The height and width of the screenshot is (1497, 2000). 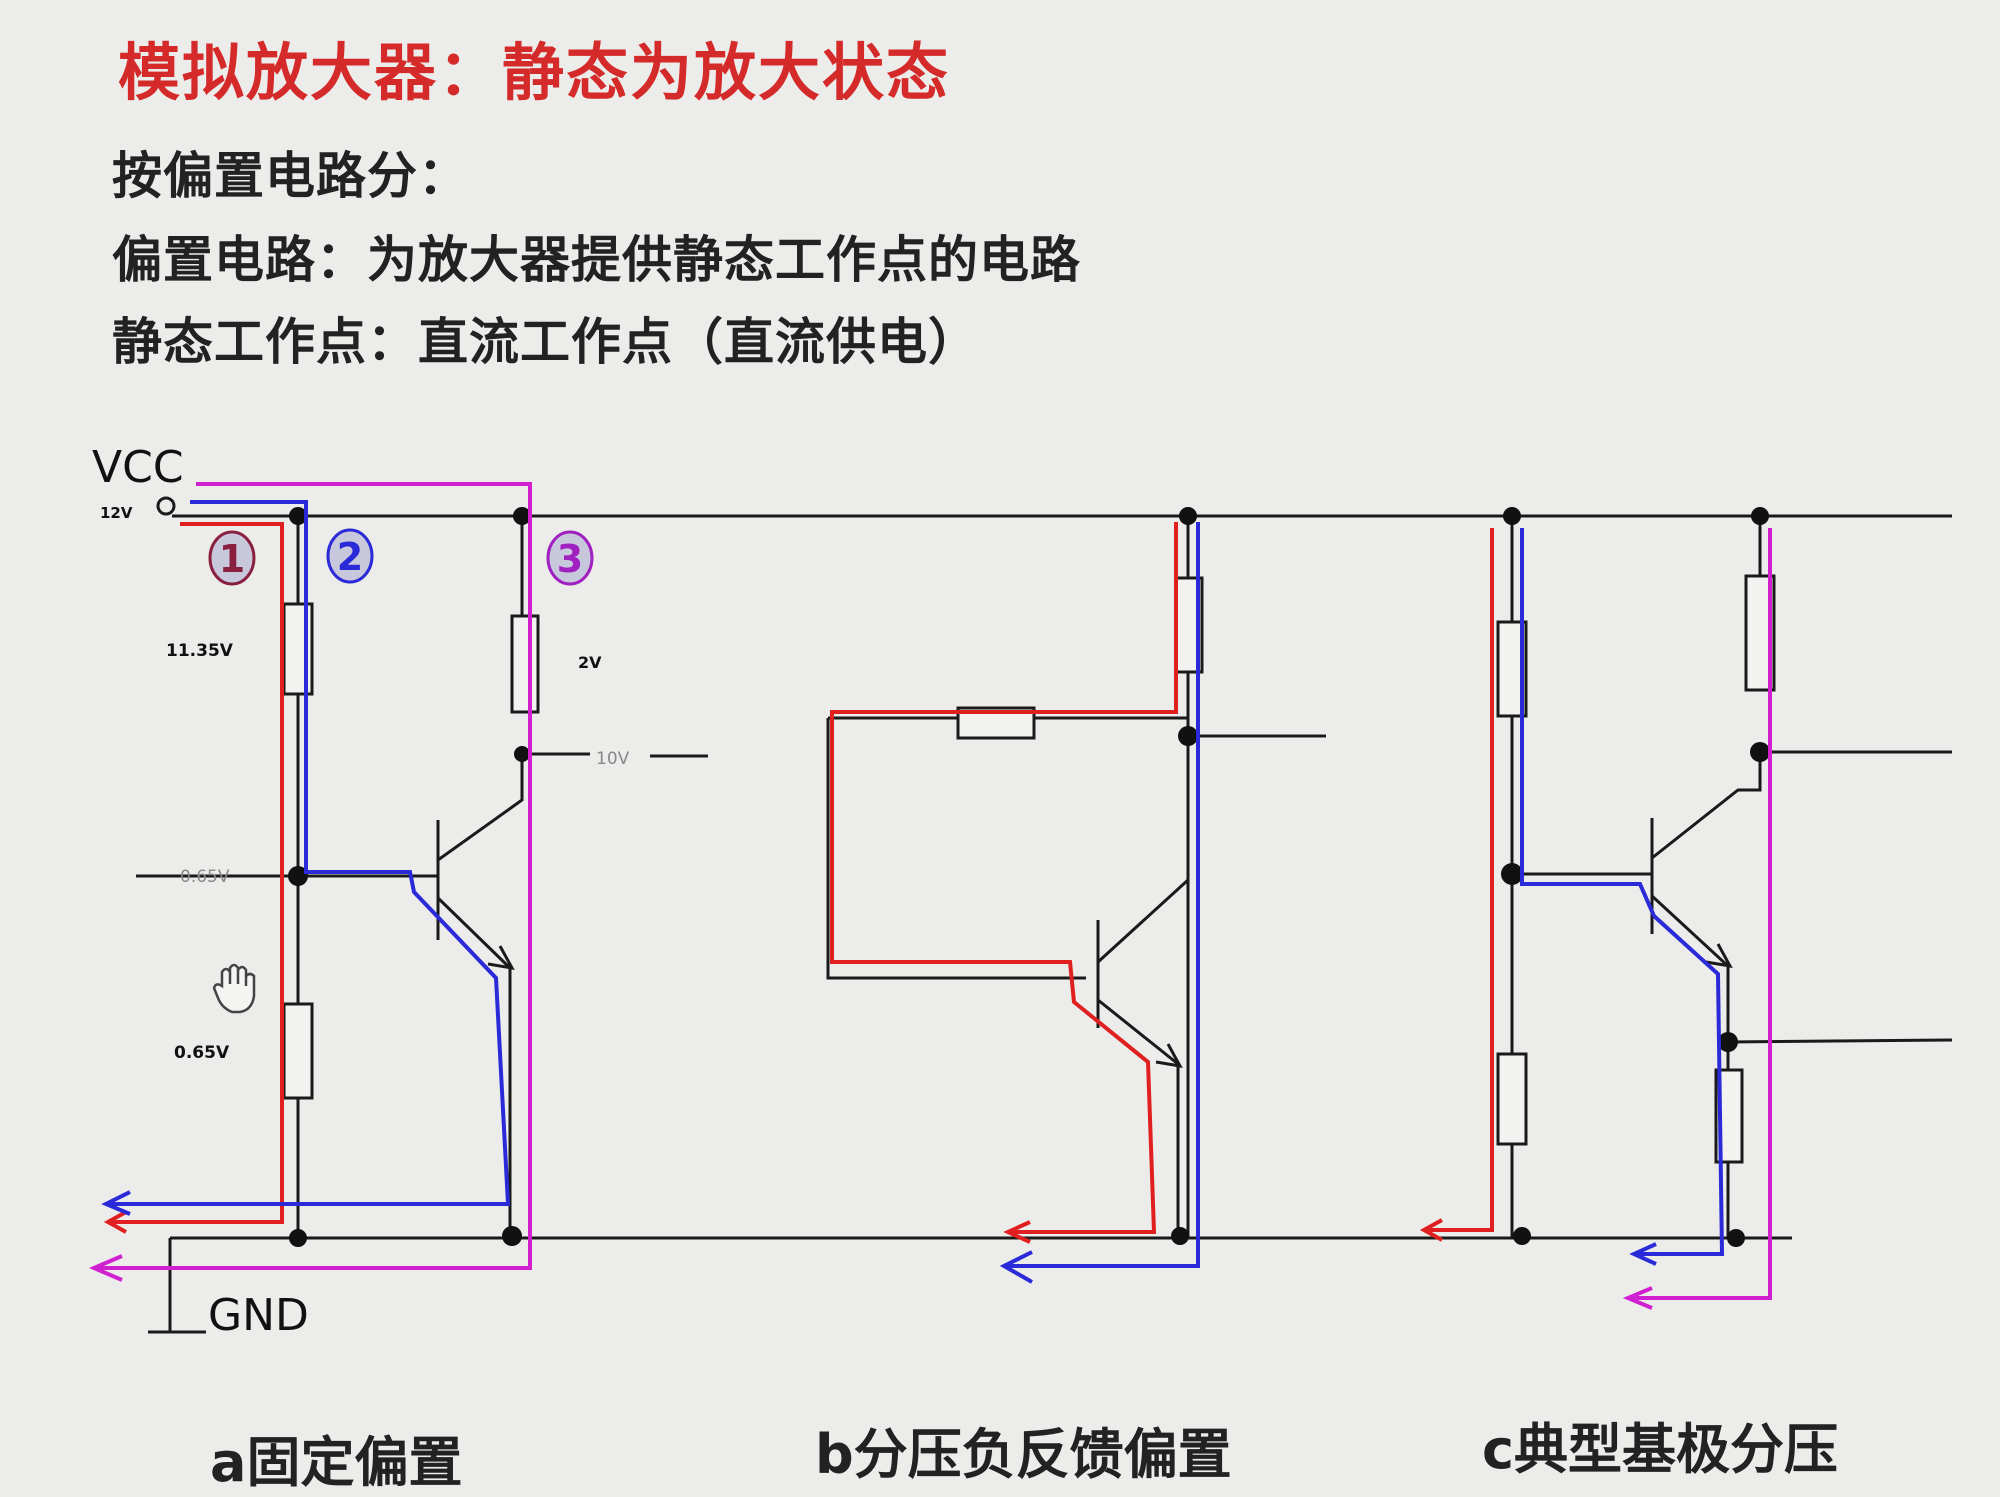 I want to click on b-emitter-line, so click(x=1138, y=1118).